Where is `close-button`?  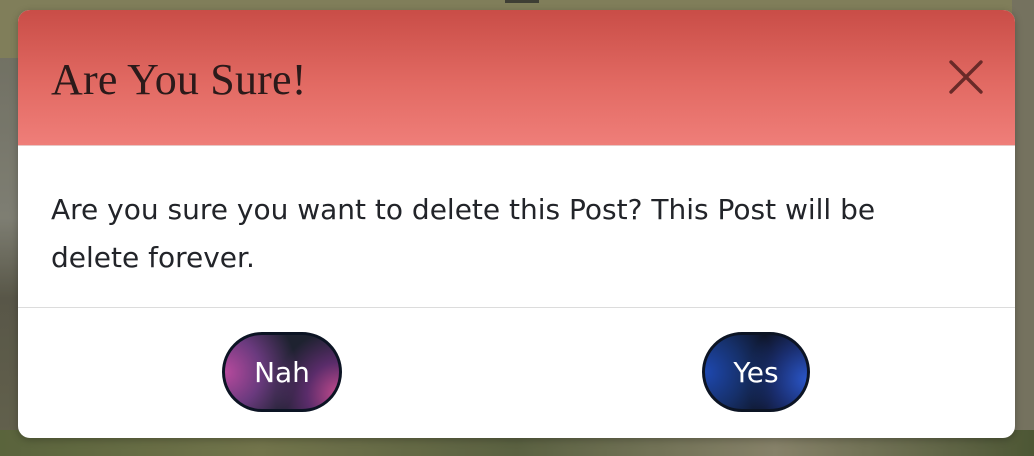
close-button is located at coordinates (966, 77).